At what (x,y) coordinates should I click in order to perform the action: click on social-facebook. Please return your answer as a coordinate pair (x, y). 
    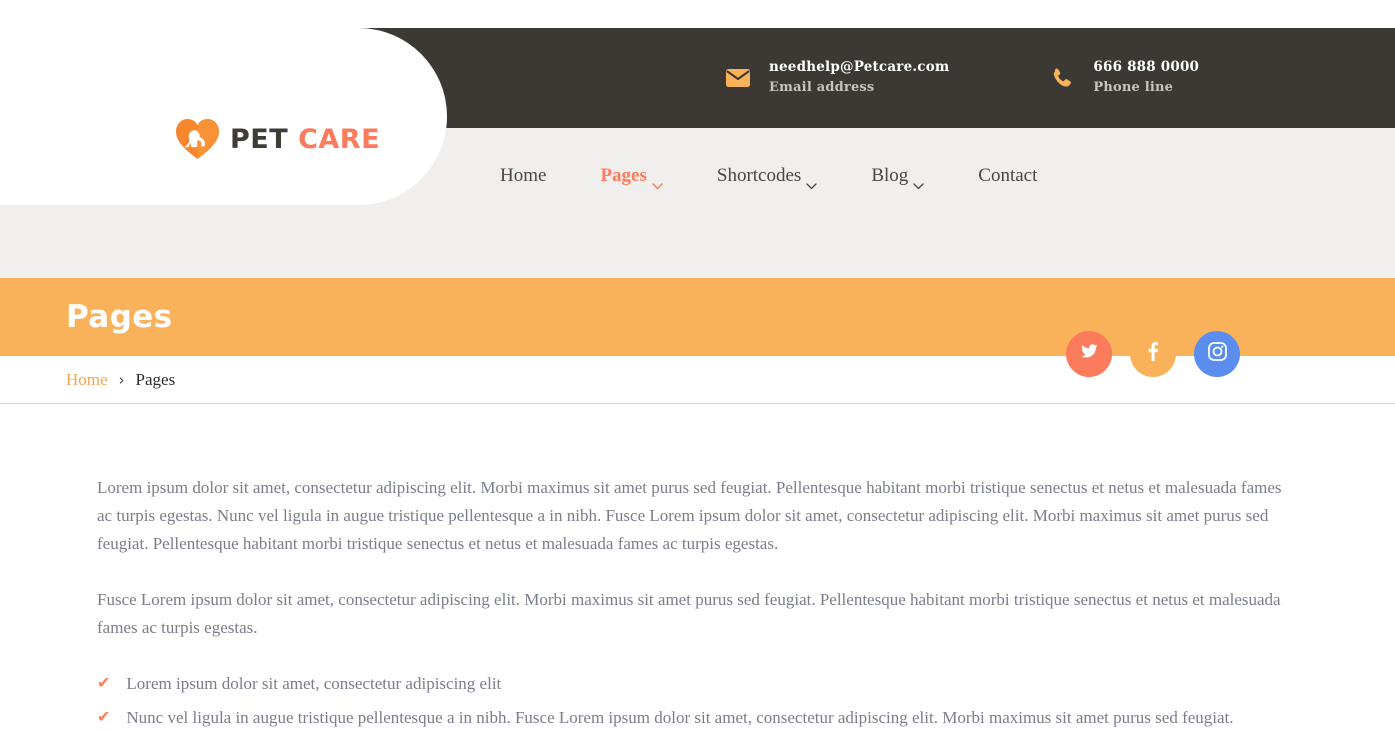
    Looking at the image, I should click on (1153, 354).